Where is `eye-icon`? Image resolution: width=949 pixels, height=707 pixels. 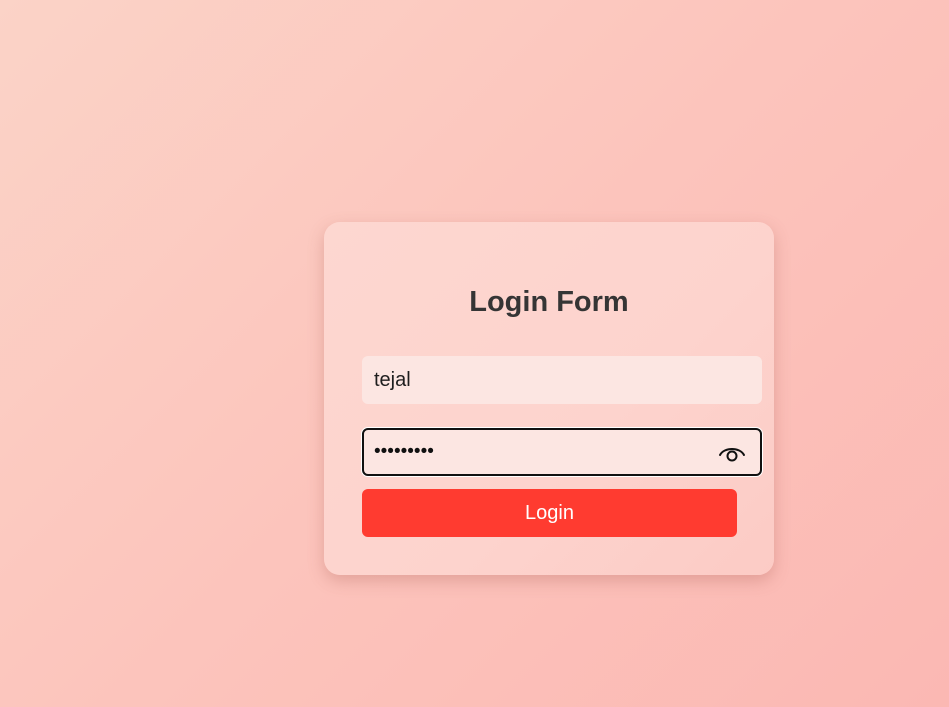
eye-icon is located at coordinates (732, 452).